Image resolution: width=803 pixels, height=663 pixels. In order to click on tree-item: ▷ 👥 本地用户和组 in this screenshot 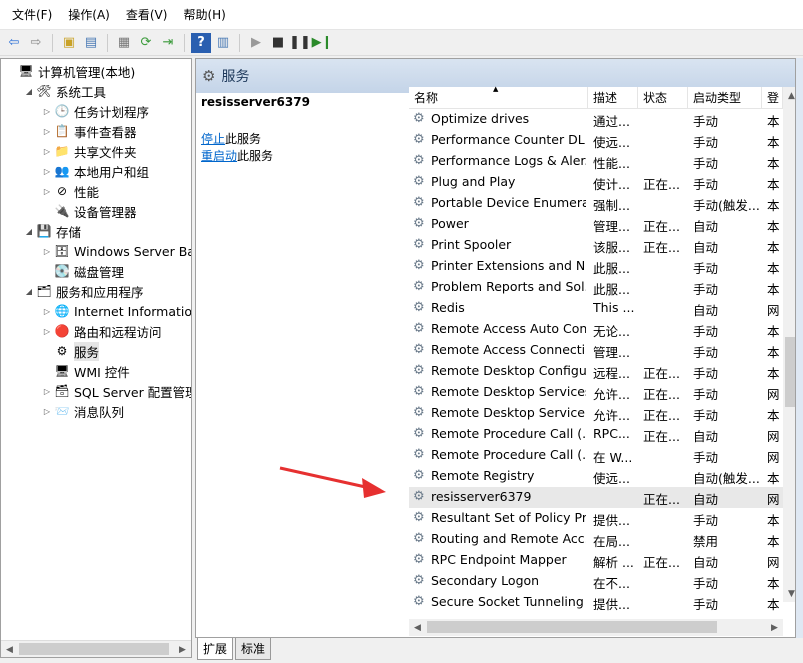, I will do `click(95, 171)`.